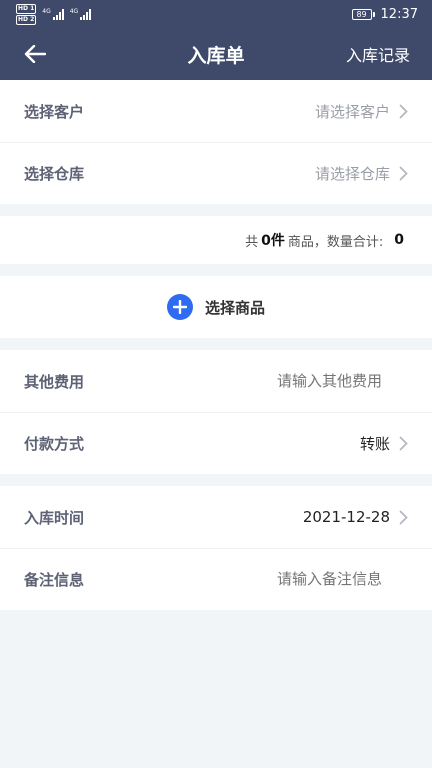 The height and width of the screenshot is (768, 432). What do you see at coordinates (307, 381) in the screenshot?
I see `other-fees-input` at bounding box center [307, 381].